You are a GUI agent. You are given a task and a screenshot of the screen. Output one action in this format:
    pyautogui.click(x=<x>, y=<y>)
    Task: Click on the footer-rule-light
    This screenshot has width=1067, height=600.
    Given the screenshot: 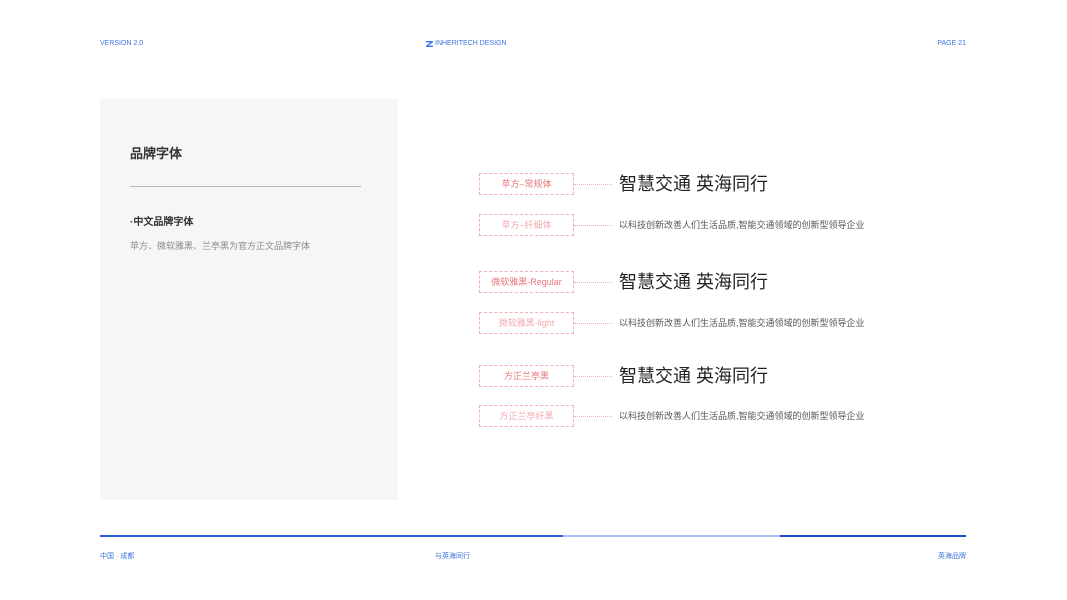 What is the action you would take?
    pyautogui.click(x=671, y=536)
    